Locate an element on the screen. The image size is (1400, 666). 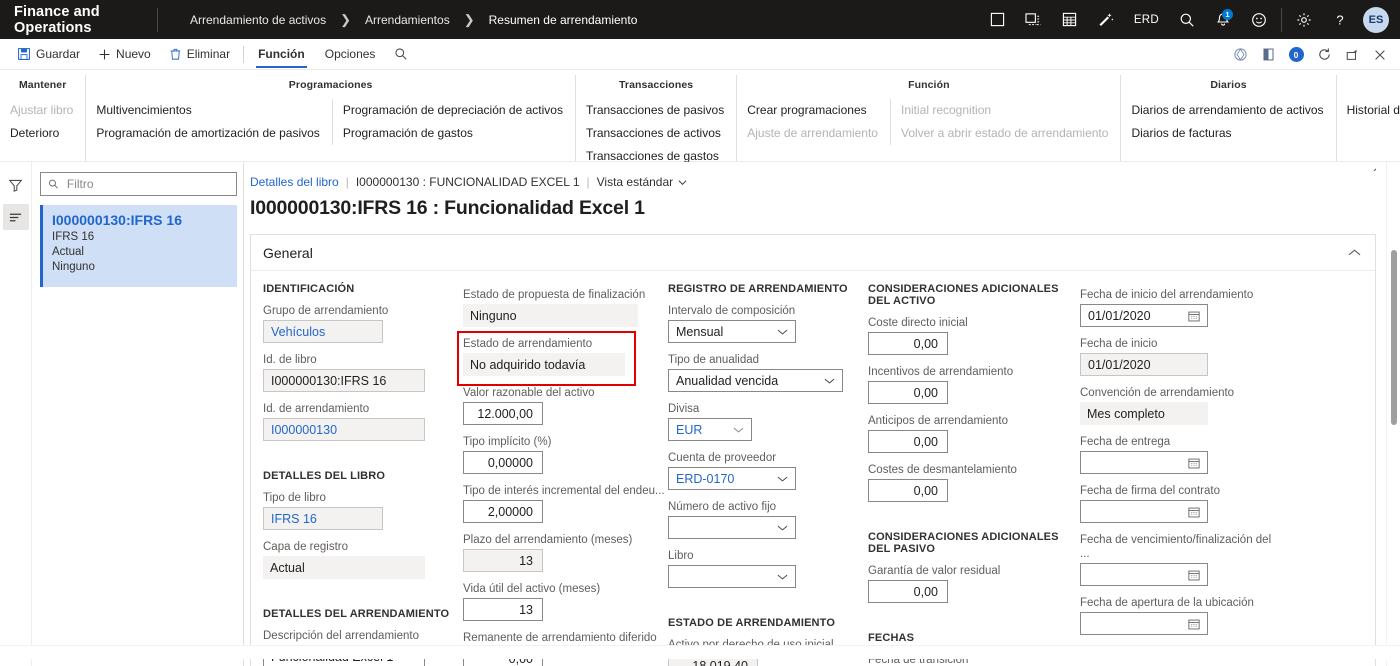
filter-icon is located at coordinates (16, 185).